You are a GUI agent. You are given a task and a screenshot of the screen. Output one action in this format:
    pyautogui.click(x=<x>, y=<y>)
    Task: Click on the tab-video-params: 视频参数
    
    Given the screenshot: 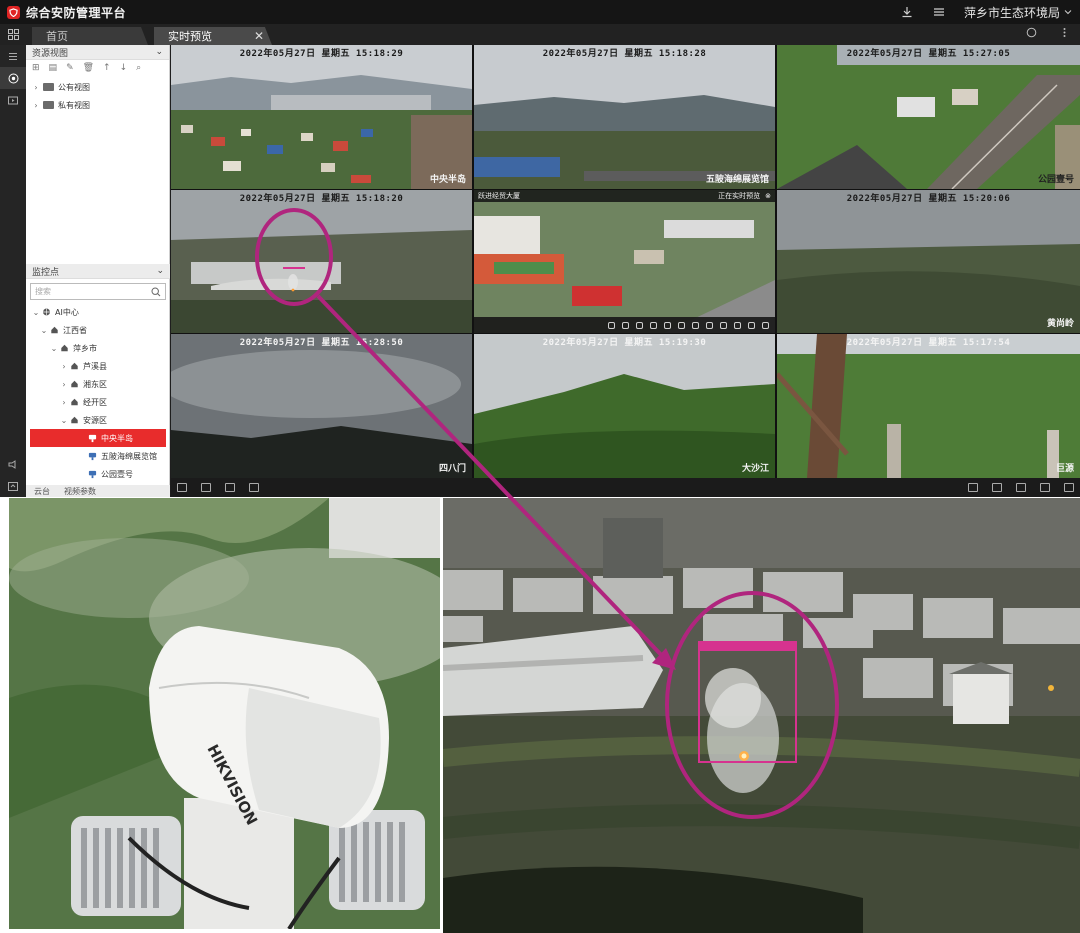 What is the action you would take?
    pyautogui.click(x=80, y=491)
    